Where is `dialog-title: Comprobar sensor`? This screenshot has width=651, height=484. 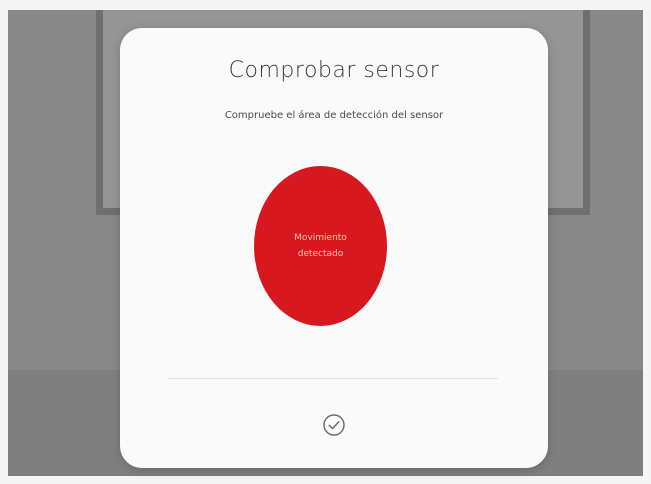
dialog-title: Comprobar sensor is located at coordinates (334, 70).